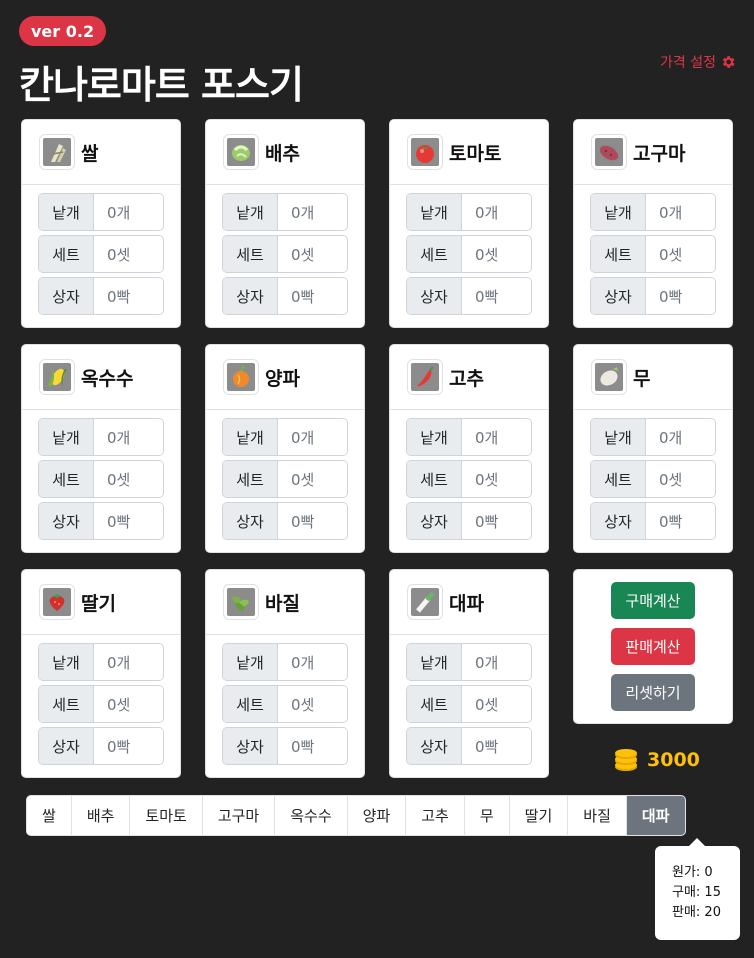 Image resolution: width=754 pixels, height=958 pixels. I want to click on item-card: 무 낱개 0개 세트 0셋 상자 0빡, so click(653, 448).